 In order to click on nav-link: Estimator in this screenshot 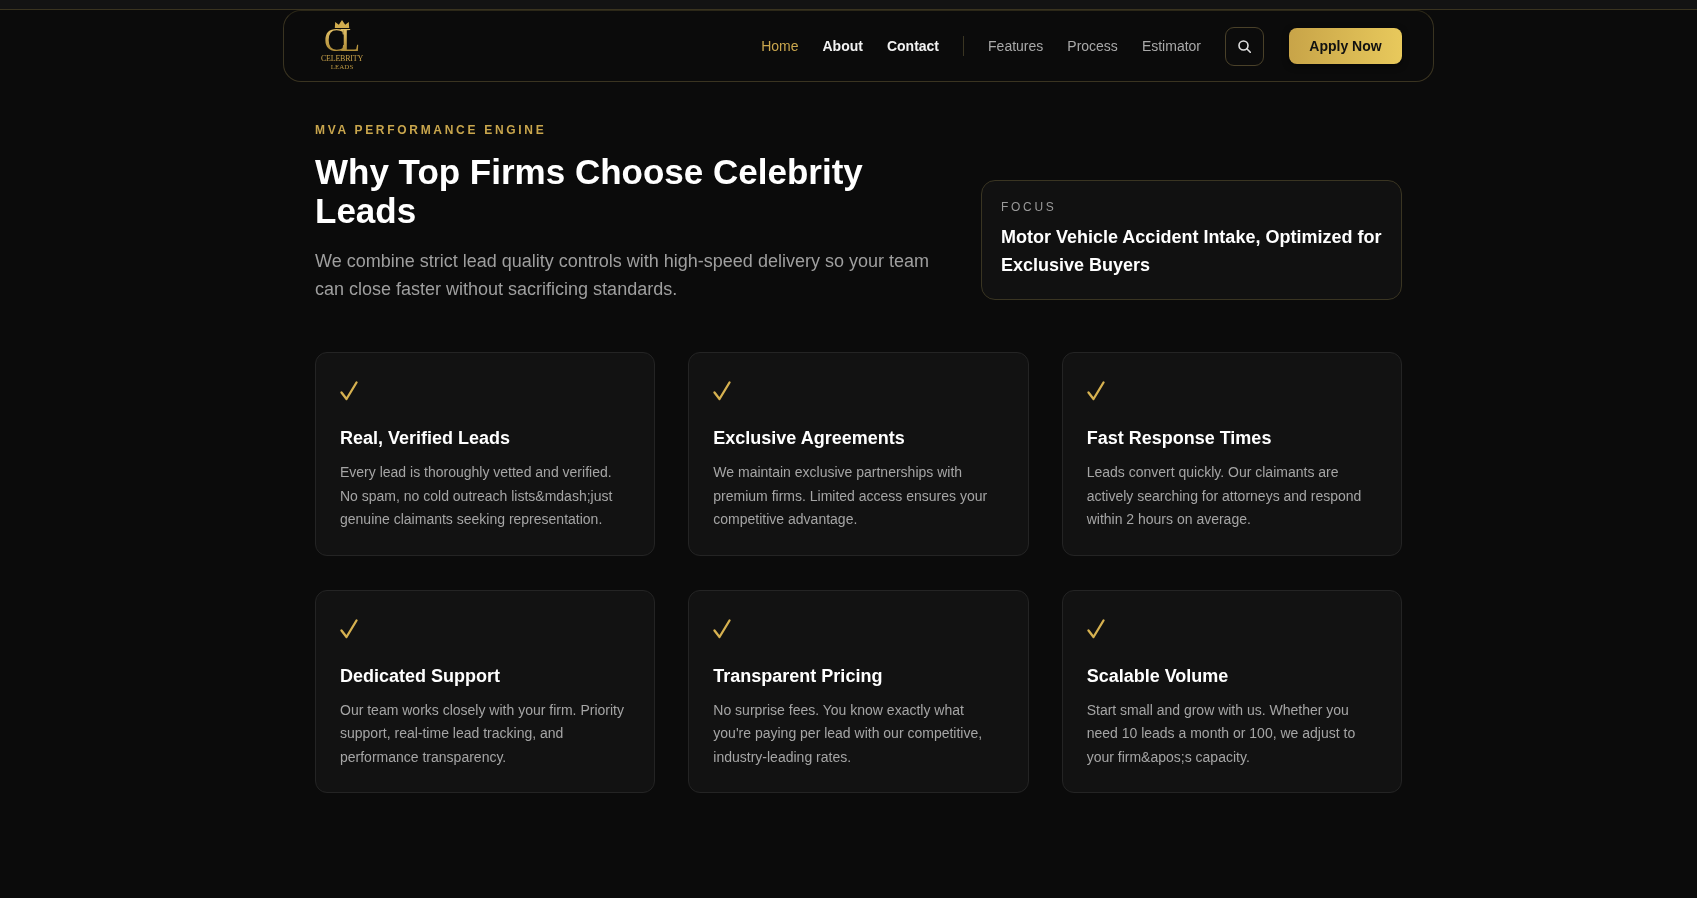, I will do `click(1171, 46)`.